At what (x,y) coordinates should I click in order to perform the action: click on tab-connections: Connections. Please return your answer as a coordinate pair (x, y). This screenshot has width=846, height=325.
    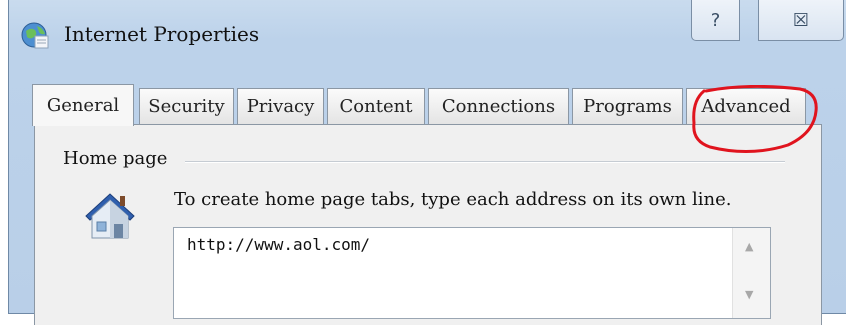
    Looking at the image, I should click on (498, 106).